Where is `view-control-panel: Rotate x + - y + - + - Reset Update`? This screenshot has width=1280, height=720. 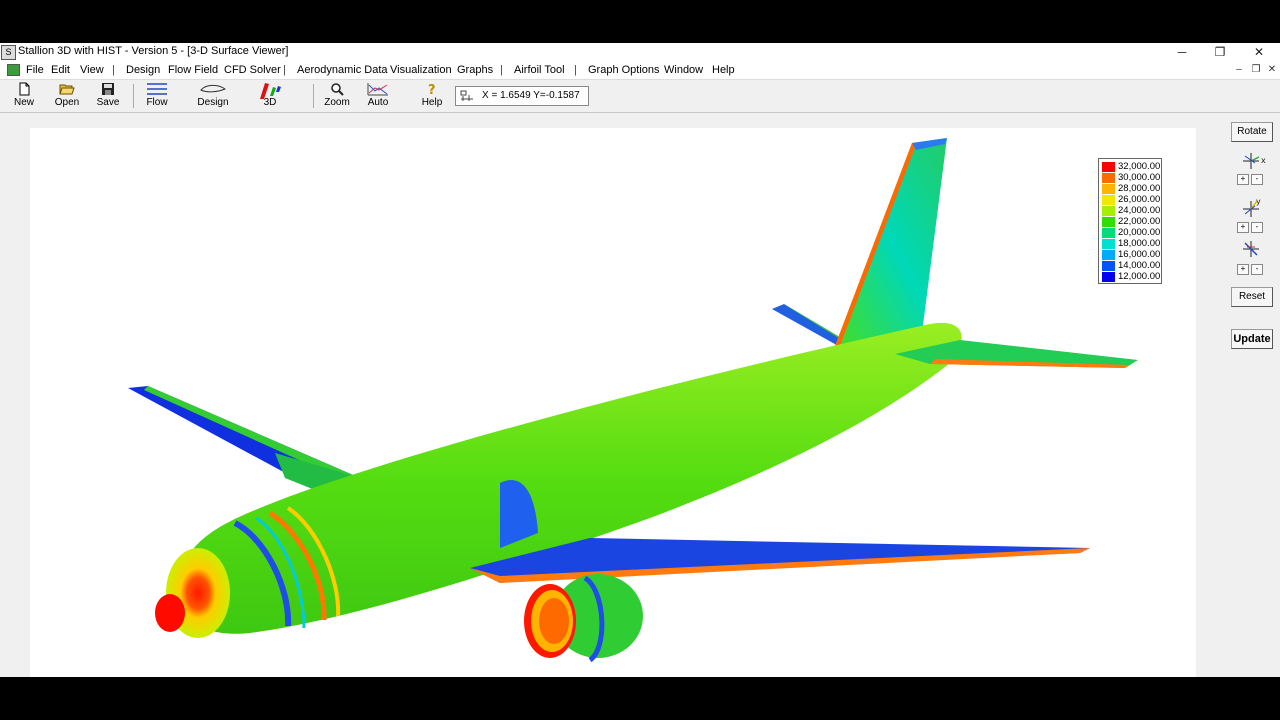
view-control-panel: Rotate x + - y + - + - Reset Update is located at coordinates (1254, 398).